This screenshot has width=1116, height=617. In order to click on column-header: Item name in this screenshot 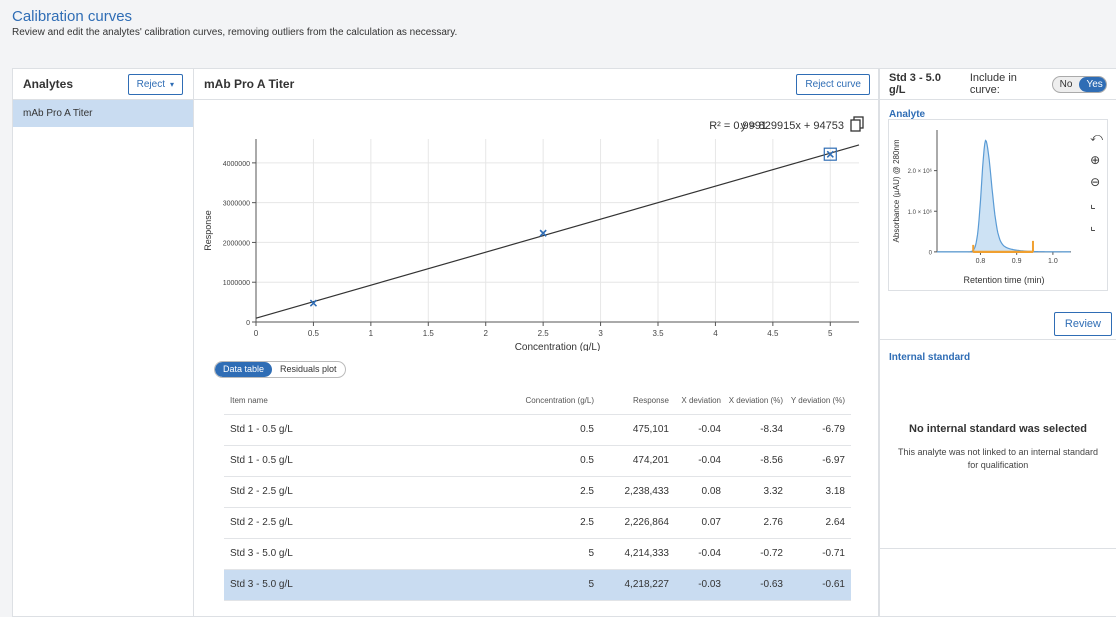, I will do `click(367, 401)`.